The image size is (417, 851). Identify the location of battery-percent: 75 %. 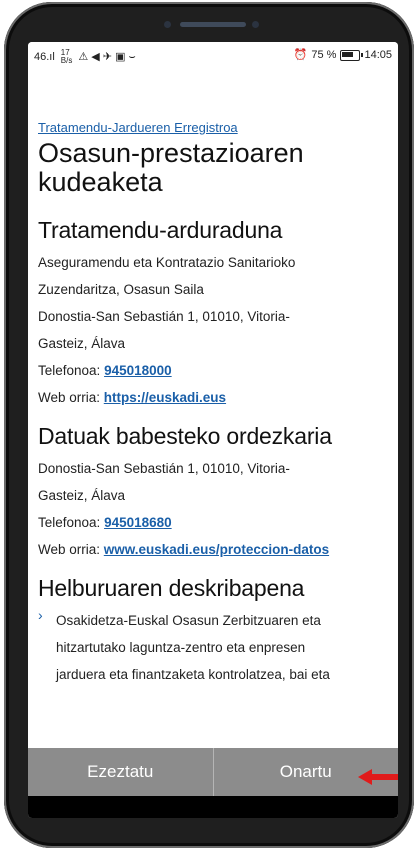
(324, 55).